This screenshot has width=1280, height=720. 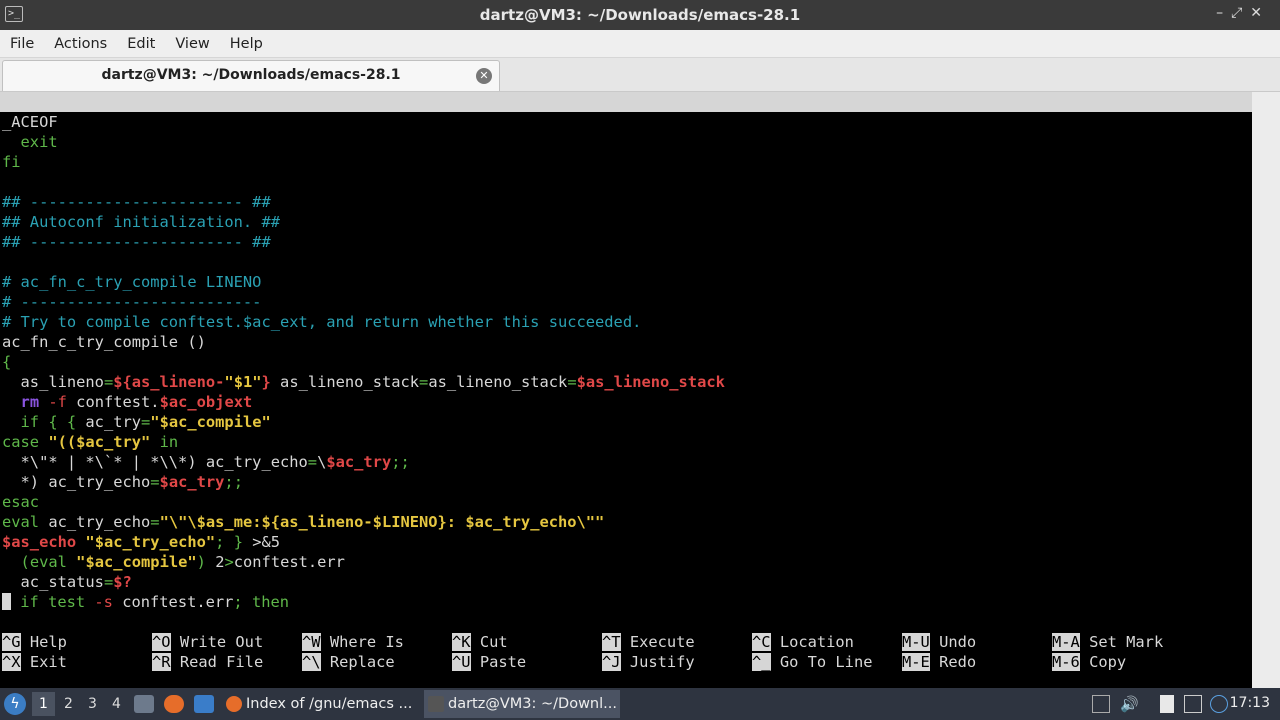 I want to click on menu-edit: Edit, so click(x=141, y=44).